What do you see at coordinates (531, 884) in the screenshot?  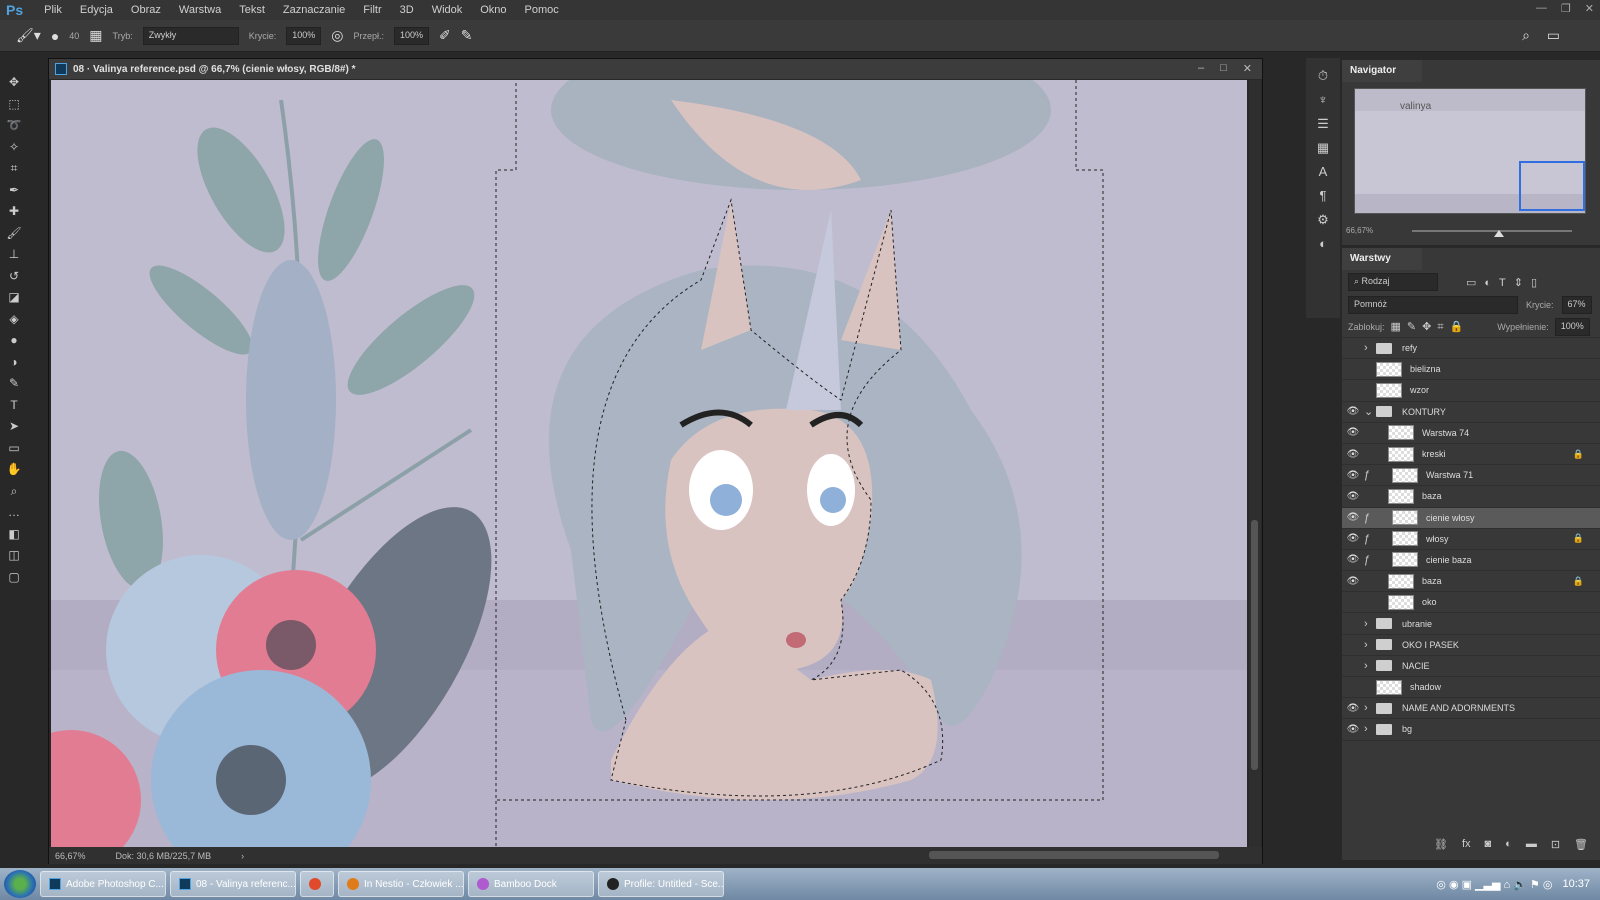 I see `taskbar-item: Bamboo Dock` at bounding box center [531, 884].